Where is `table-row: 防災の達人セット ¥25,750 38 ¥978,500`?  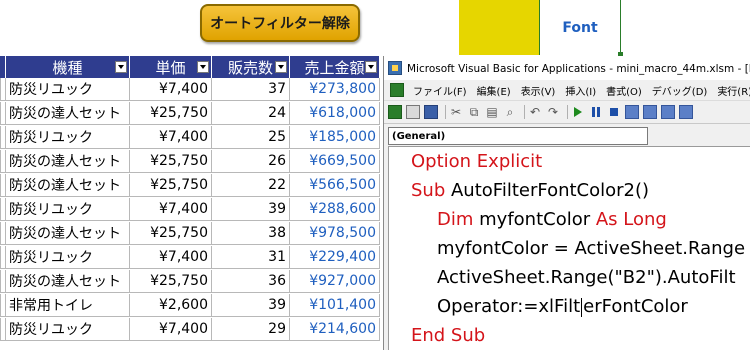 table-row: 防災の達人セット ¥25,750 38 ¥978,500 is located at coordinates (190, 233).